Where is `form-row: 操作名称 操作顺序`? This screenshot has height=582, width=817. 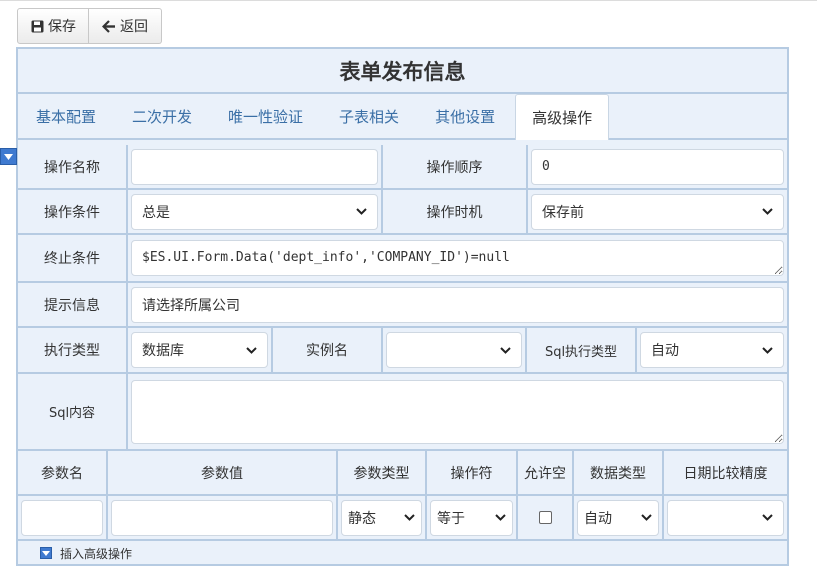 form-row: 操作名称 操作顺序 is located at coordinates (402, 167).